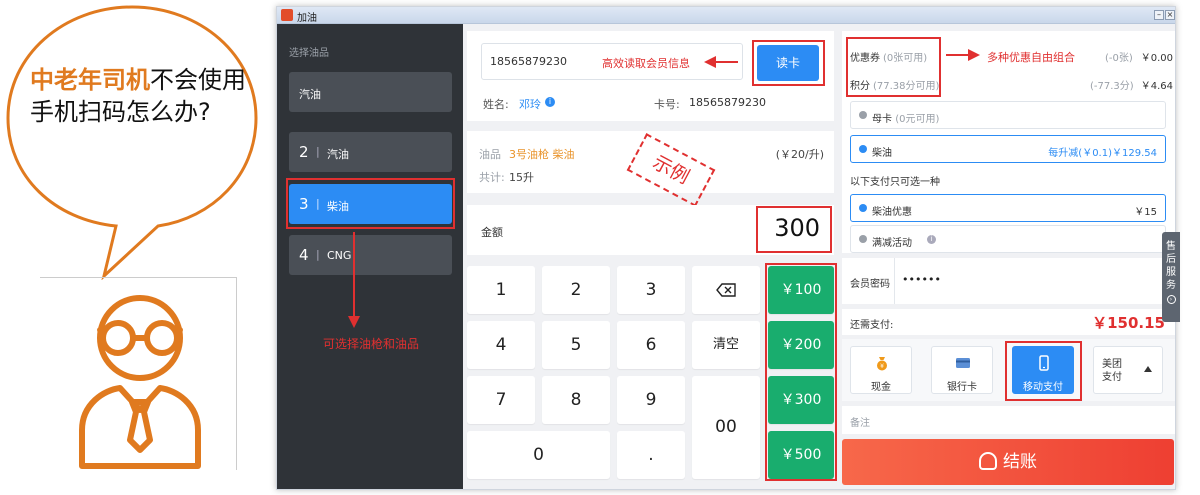 The height and width of the screenshot is (495, 1200). What do you see at coordinates (1112, 86) in the screenshot?
I see `points-deduct: (-77.3分)` at bounding box center [1112, 86].